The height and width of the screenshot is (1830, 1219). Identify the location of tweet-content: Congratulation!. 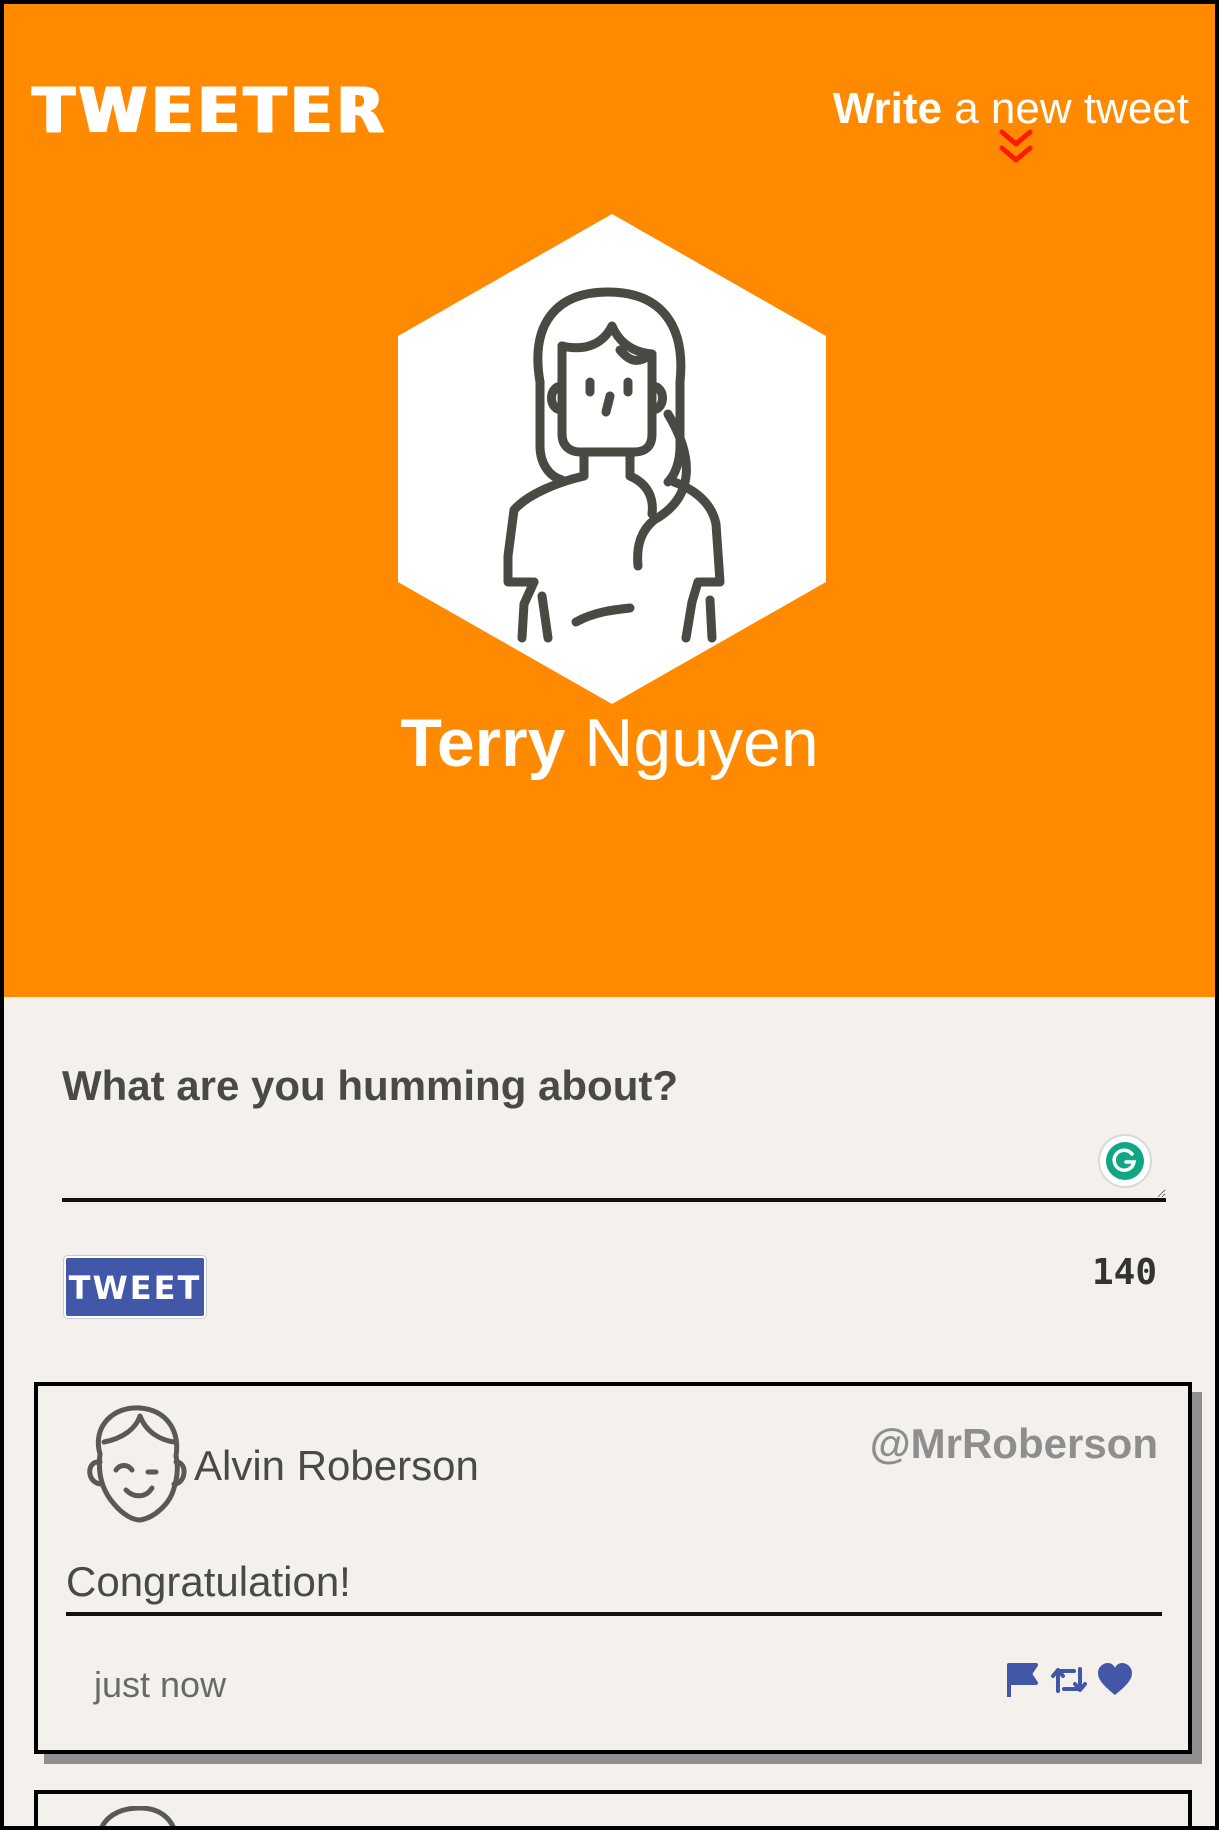
(614, 1587).